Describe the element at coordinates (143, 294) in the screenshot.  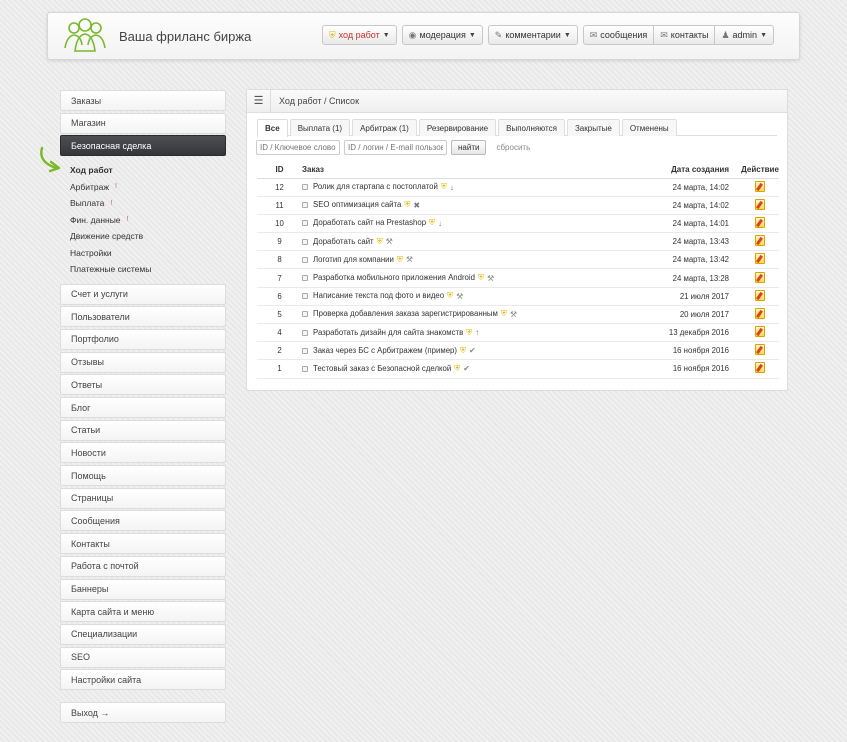
I see `sidebar-item-billing: Счет и услуги` at that location.